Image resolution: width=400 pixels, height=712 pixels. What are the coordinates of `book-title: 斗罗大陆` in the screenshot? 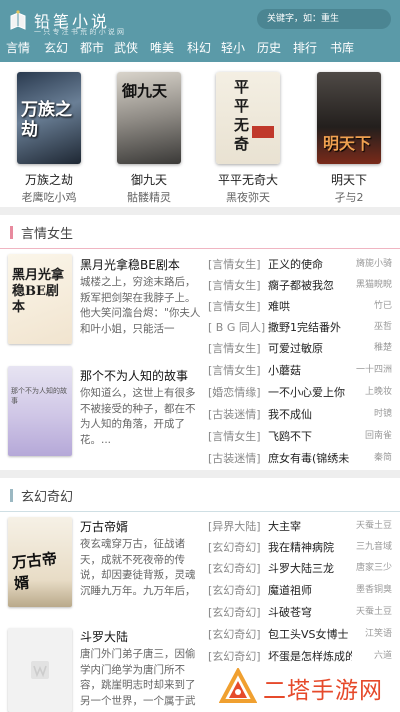 It's located at (104, 637).